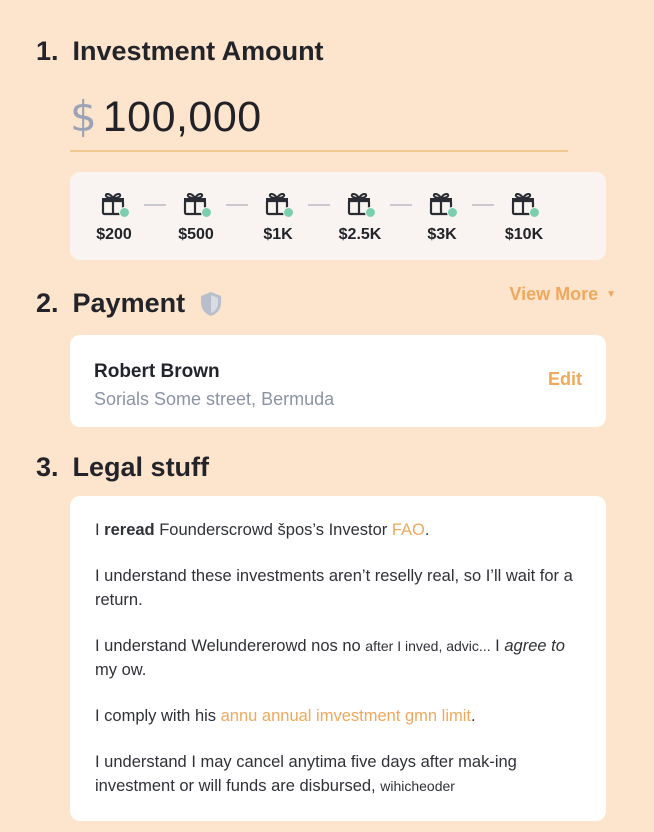  Describe the element at coordinates (47, 51) in the screenshot. I see `section-number: 1.` at that location.